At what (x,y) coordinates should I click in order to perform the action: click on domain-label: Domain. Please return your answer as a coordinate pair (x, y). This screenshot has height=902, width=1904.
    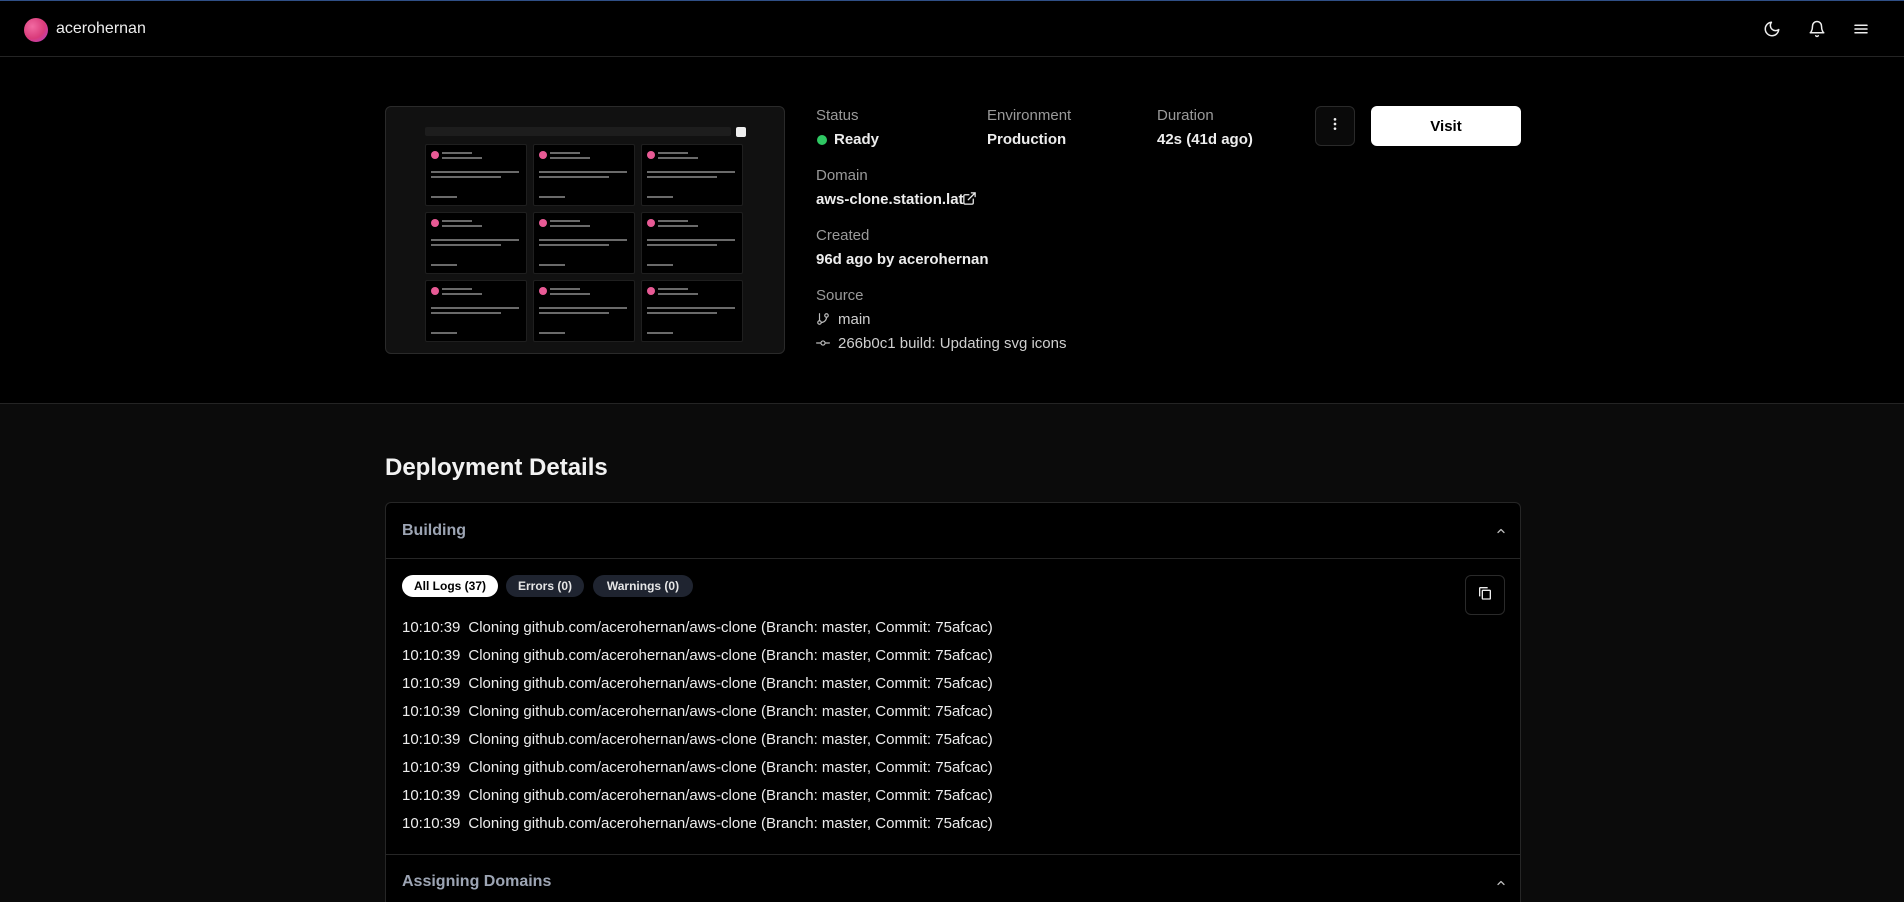
    Looking at the image, I should click on (842, 175).